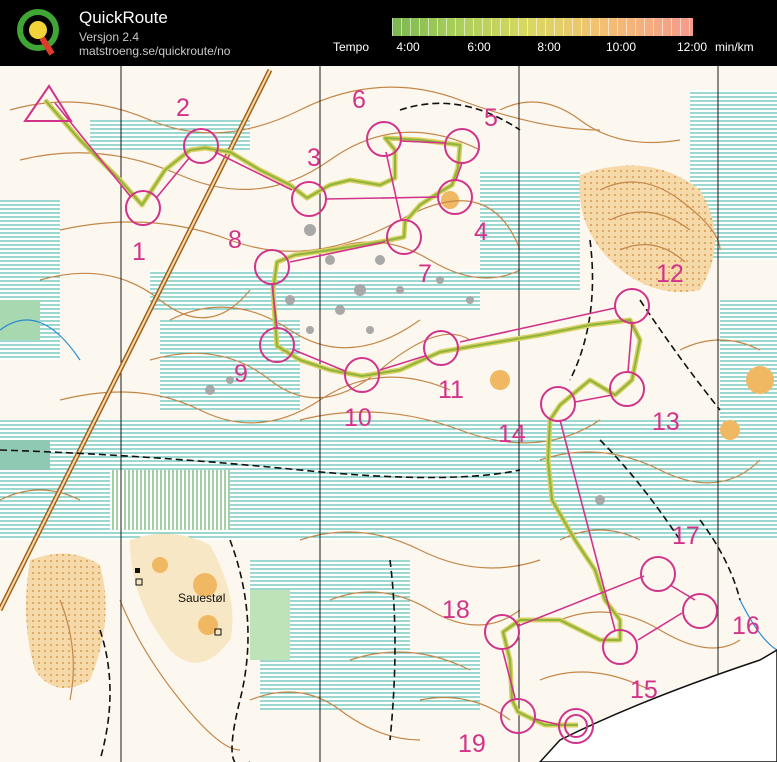 The height and width of the screenshot is (762, 777). What do you see at coordinates (479, 47) in the screenshot?
I see `tempo-tick: 6:00` at bounding box center [479, 47].